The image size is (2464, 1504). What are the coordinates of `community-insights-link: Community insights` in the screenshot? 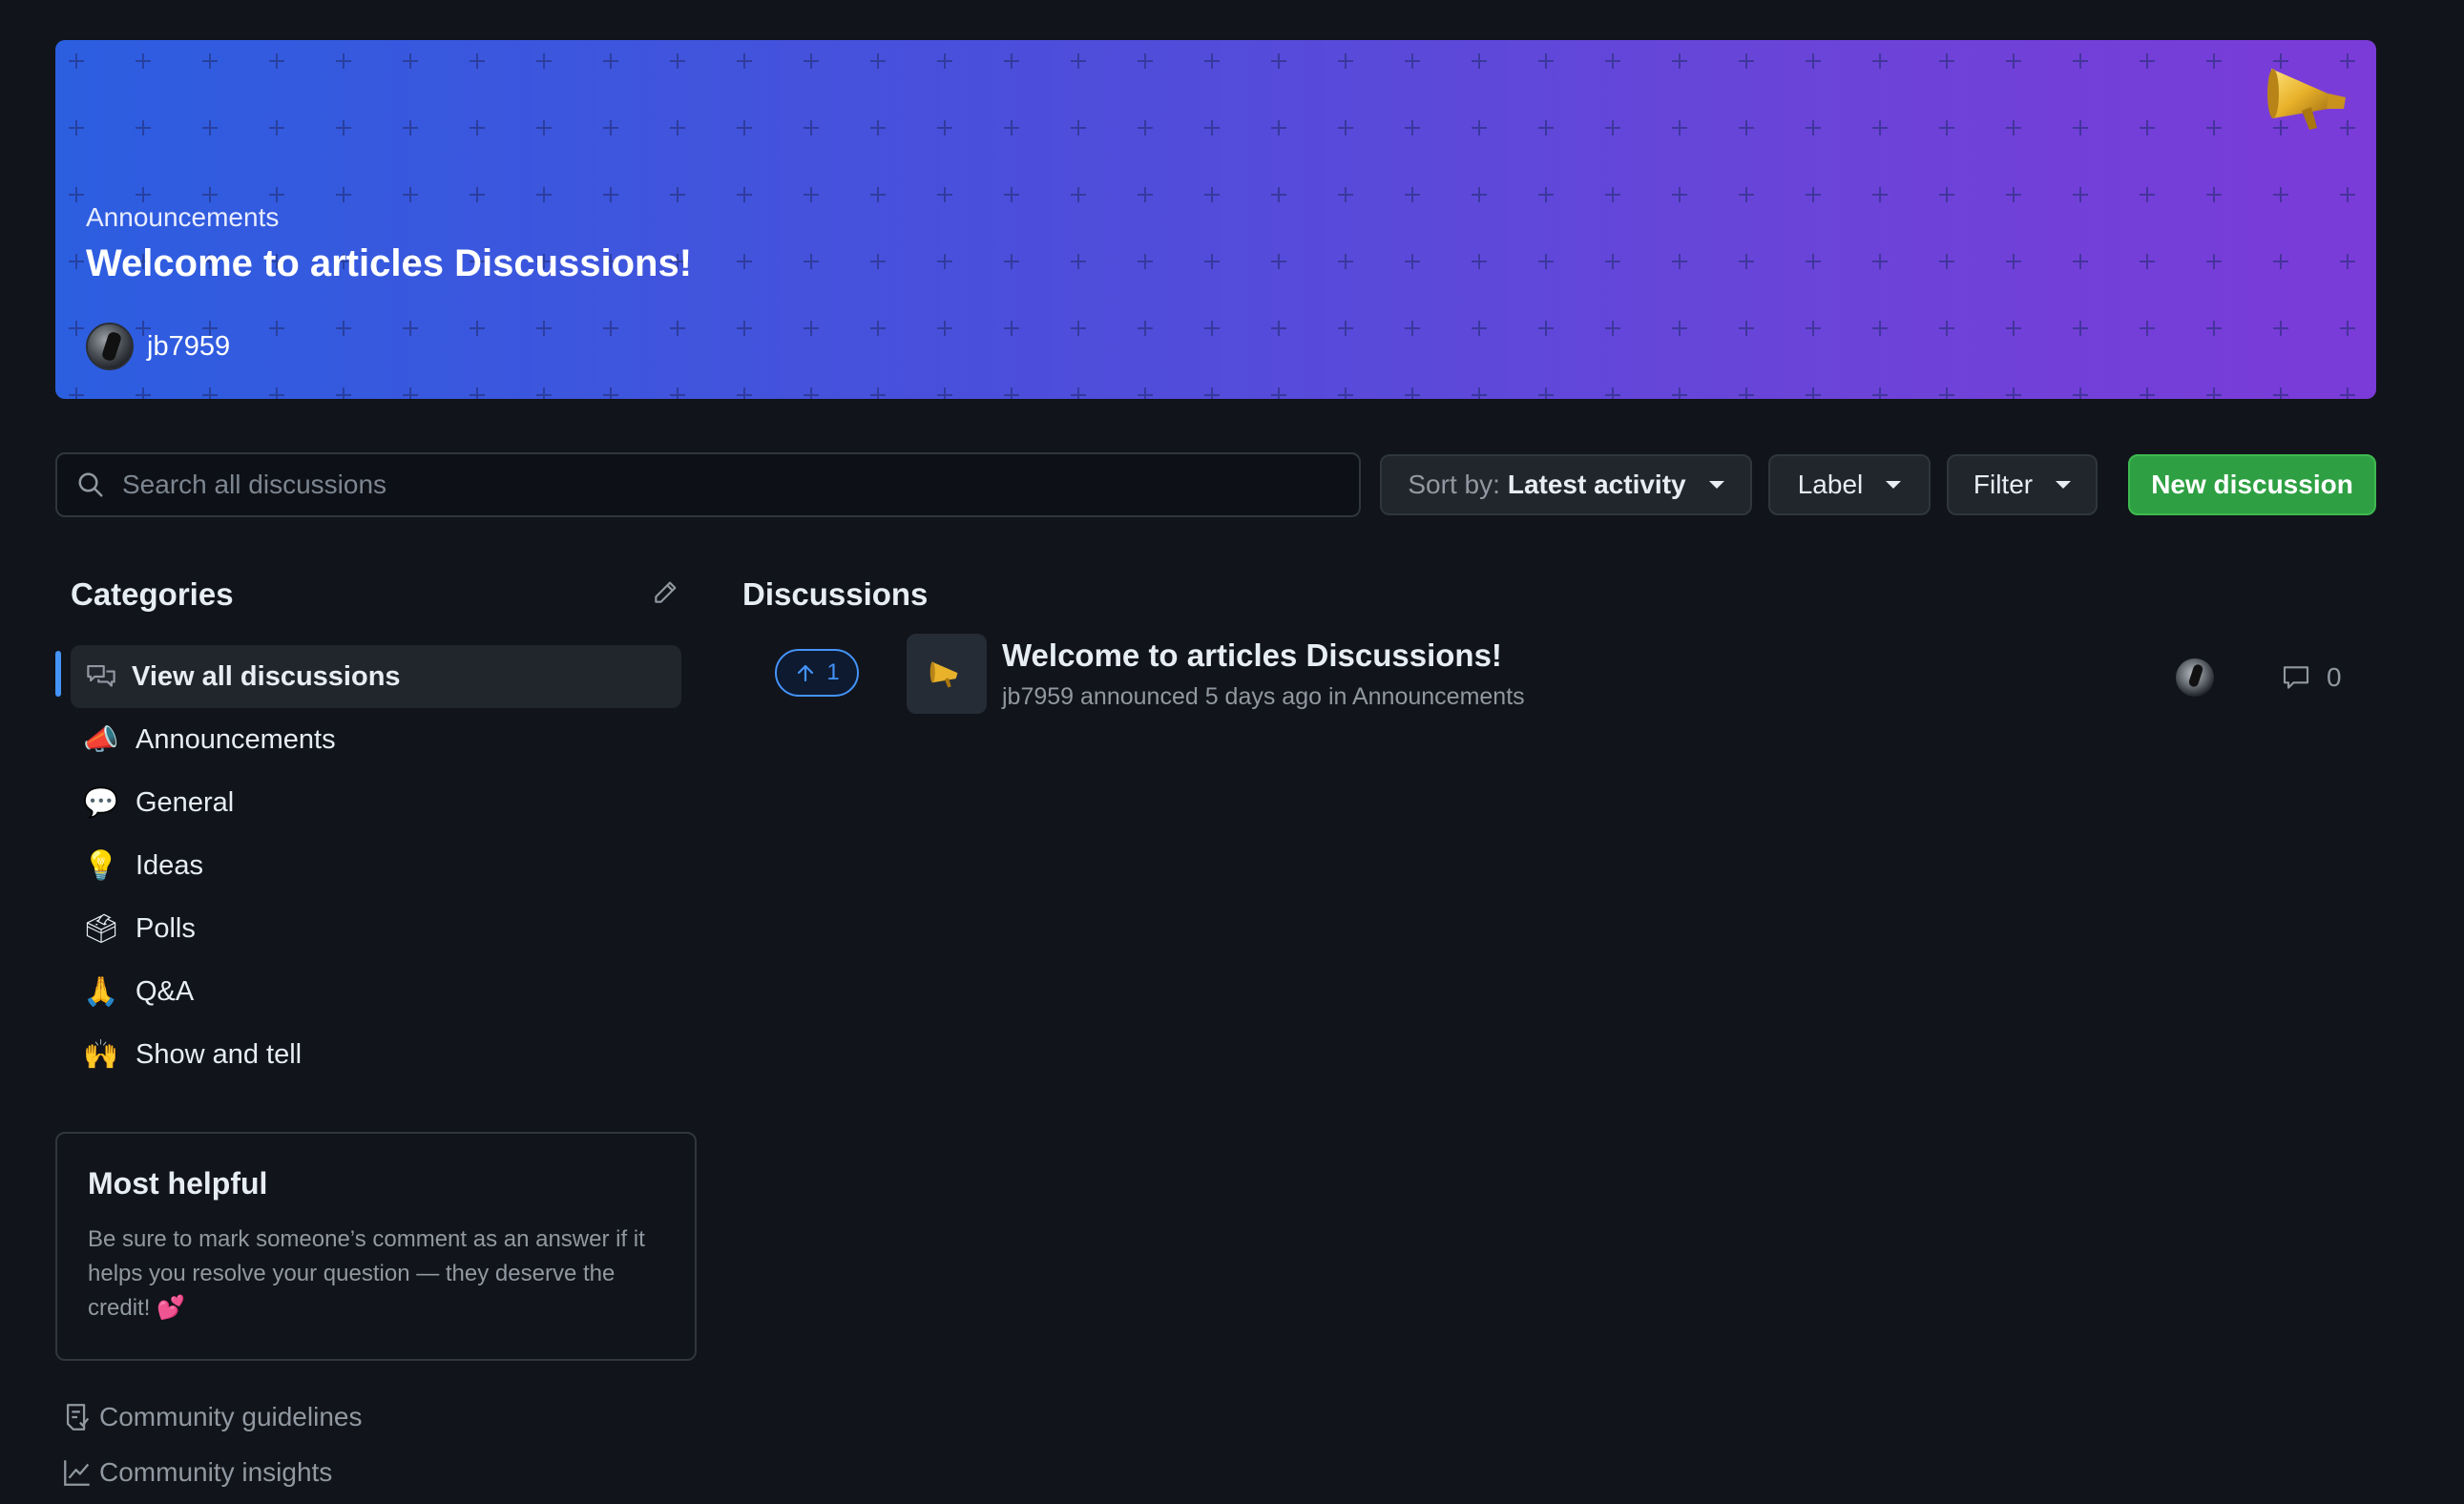 It's located at (197, 1472).